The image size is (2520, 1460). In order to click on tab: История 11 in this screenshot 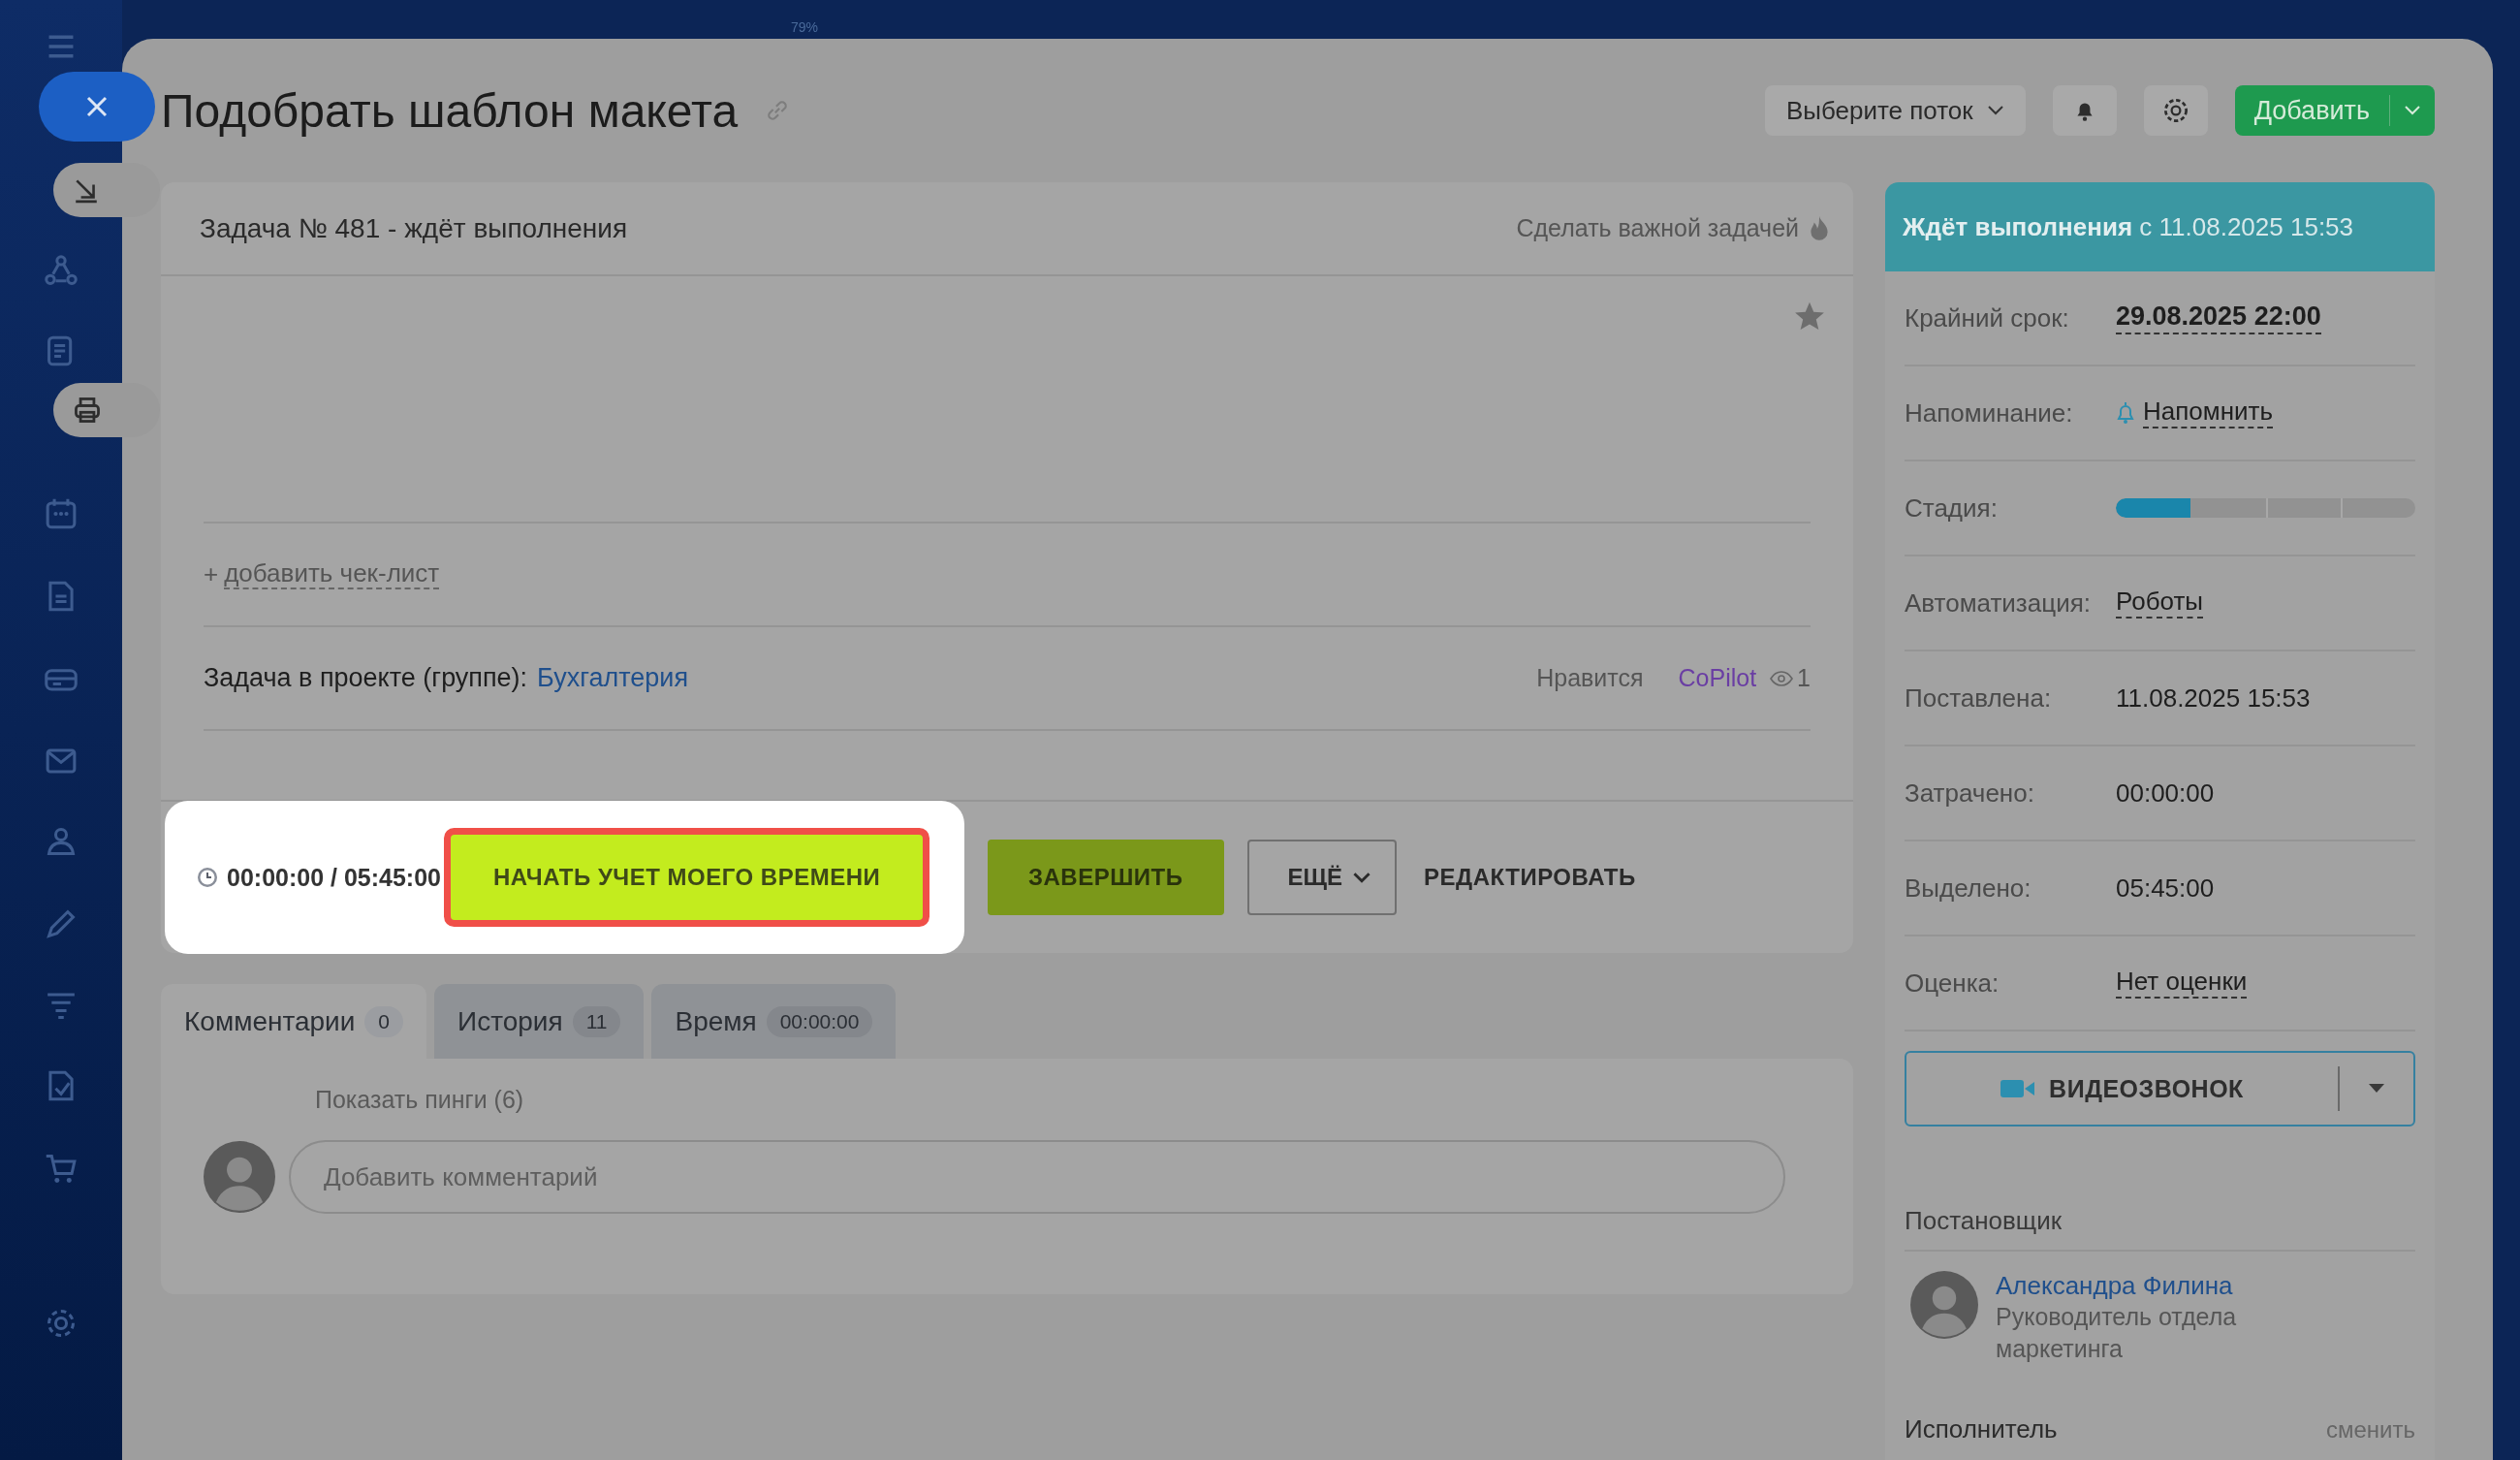, I will do `click(540, 1022)`.